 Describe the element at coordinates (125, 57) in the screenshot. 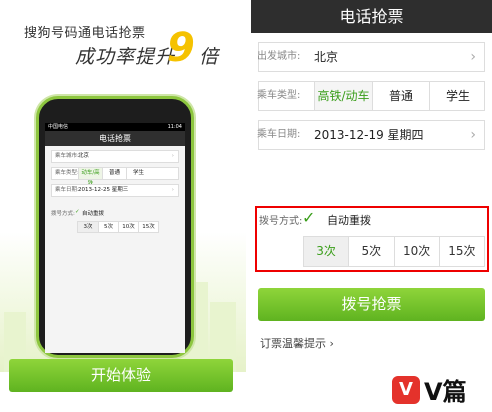

I see `promo-line-2: 成功率提升` at that location.